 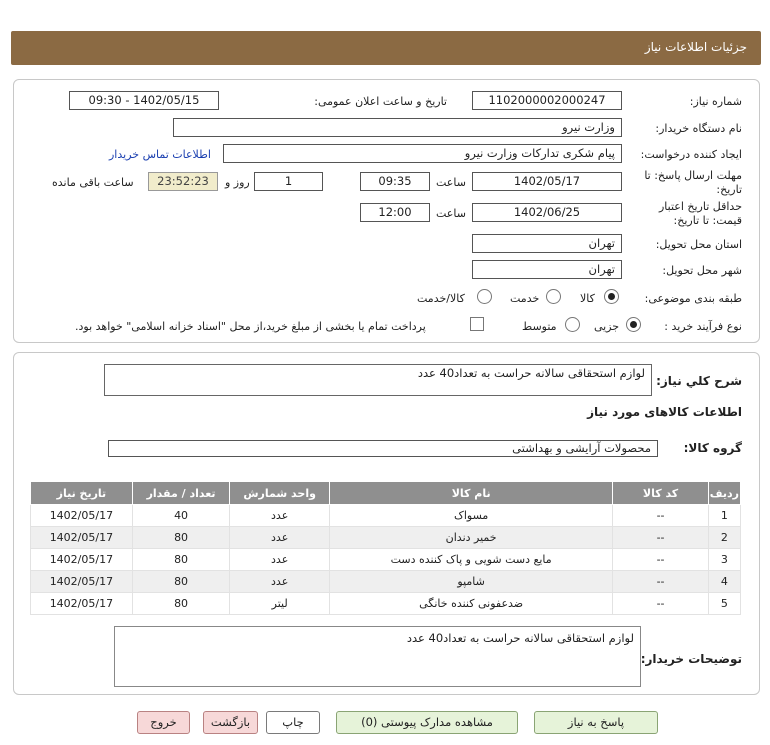 I want to click on cell-qty: 40, so click(x=181, y=515).